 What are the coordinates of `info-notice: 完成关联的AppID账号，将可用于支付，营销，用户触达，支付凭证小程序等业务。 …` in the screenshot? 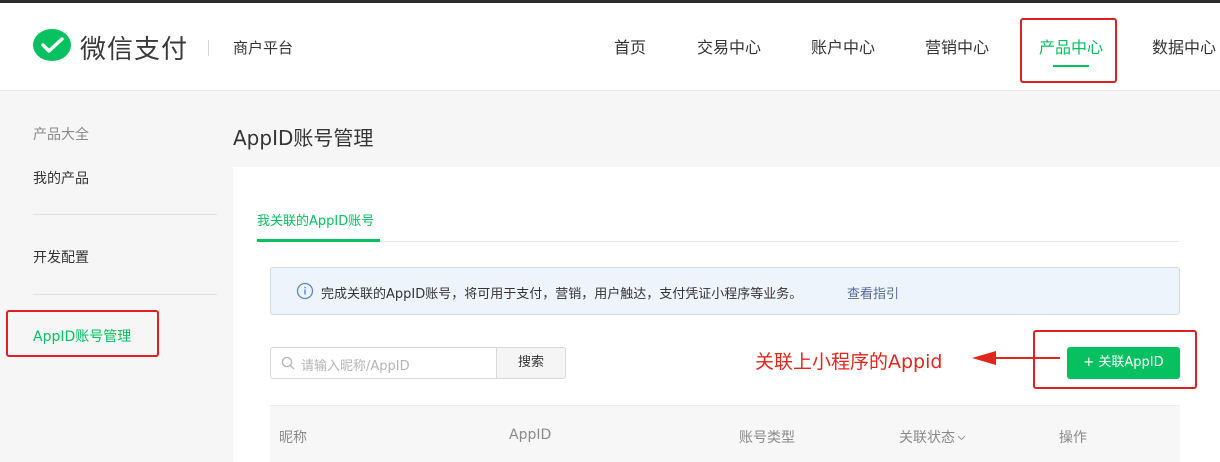 It's located at (725, 291).